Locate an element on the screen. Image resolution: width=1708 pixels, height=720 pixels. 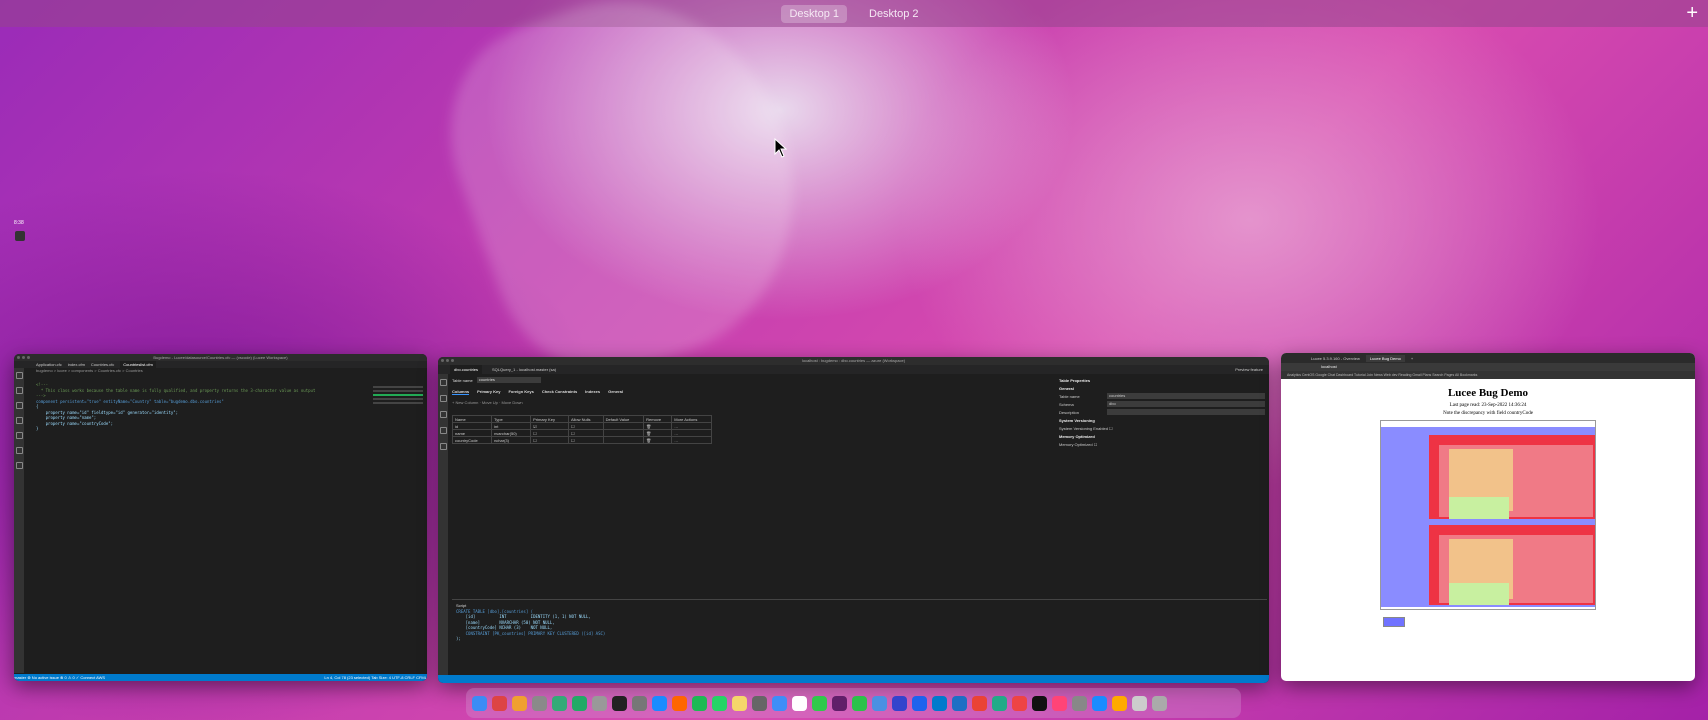
column-toolbar: + New Column · Move Up · Move Down is located at coordinates (755, 402).